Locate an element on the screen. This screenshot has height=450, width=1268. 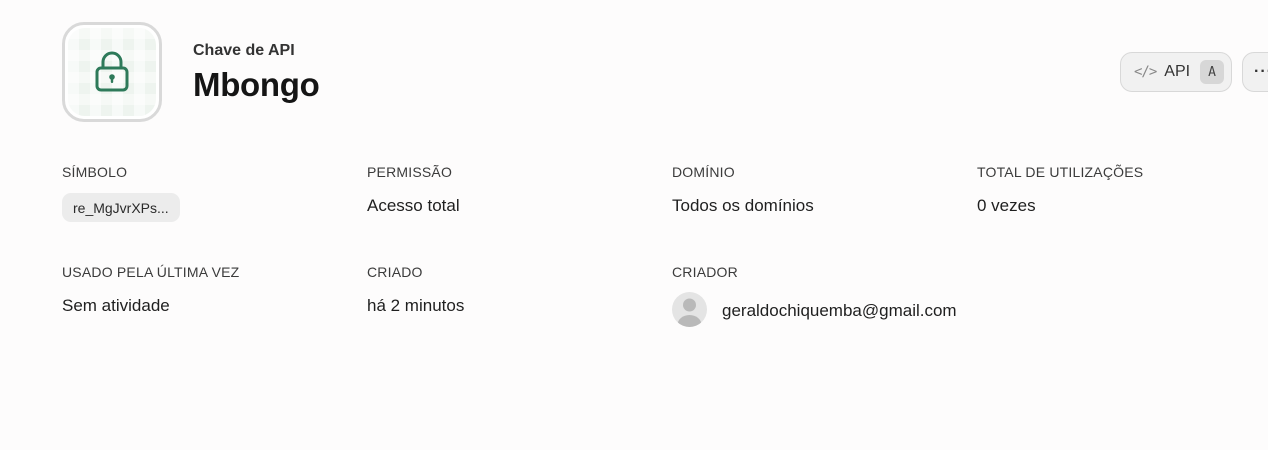
api-key-tile is located at coordinates (112, 72).